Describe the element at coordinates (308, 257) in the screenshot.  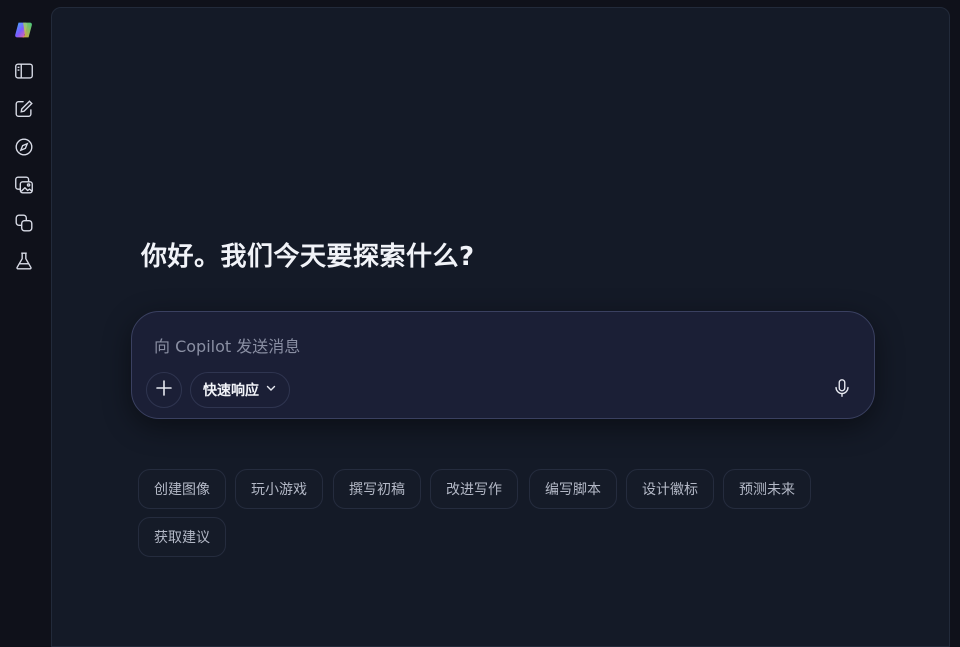
I see `greeting-heading: 你好。我们今天要探索什么?` at that location.